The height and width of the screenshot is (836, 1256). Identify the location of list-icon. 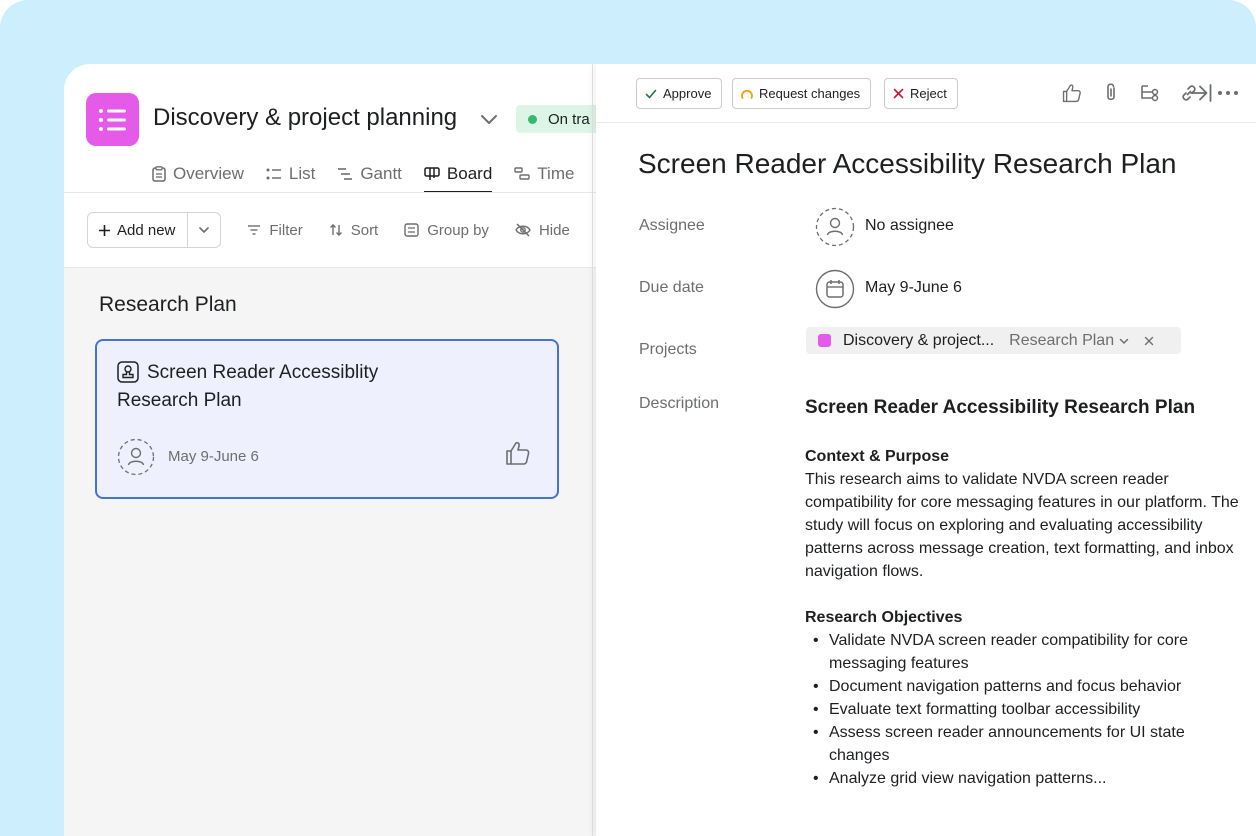
(273, 174).